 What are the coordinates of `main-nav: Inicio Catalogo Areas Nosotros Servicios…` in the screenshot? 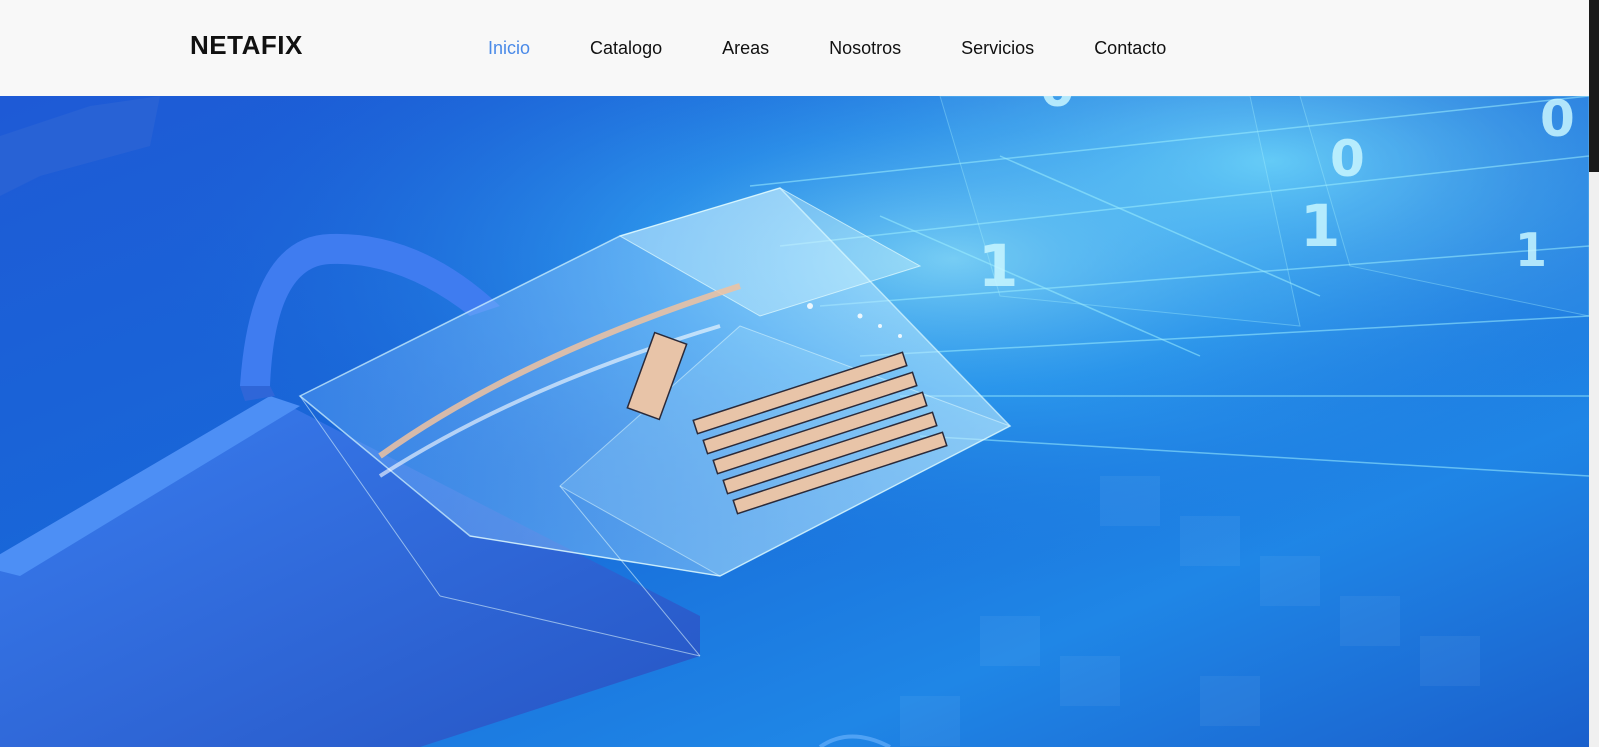 It's located at (857, 48).